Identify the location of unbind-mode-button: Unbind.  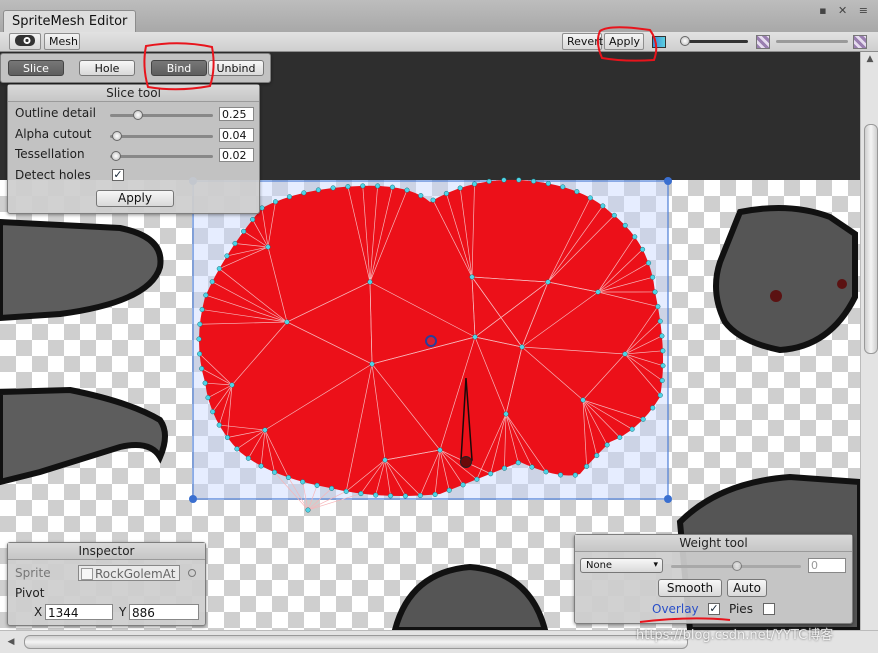
(236, 68).